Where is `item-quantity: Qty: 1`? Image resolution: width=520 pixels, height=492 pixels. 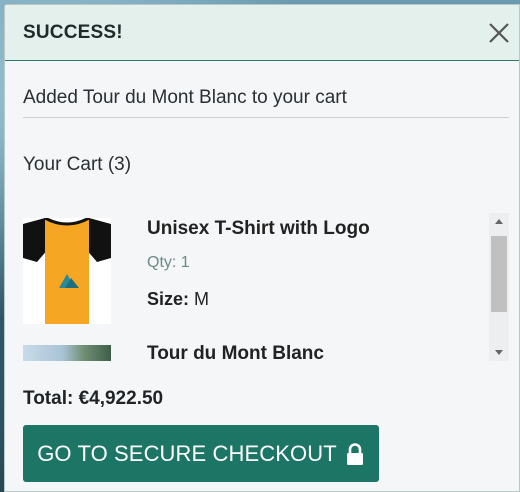
item-quantity: Qty: 1 is located at coordinates (168, 262).